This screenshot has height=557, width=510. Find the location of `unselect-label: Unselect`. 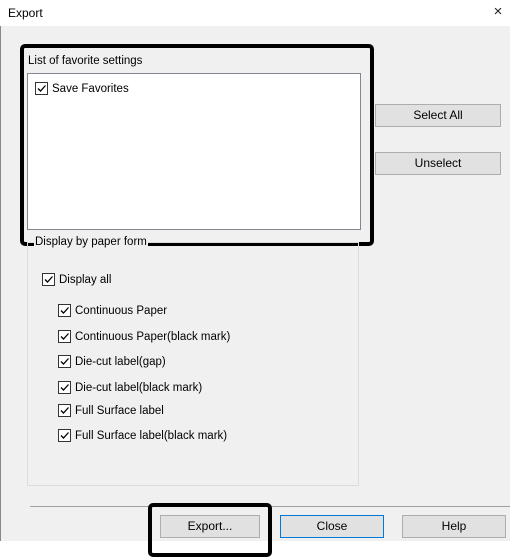

unselect-label: Unselect is located at coordinates (438, 163).